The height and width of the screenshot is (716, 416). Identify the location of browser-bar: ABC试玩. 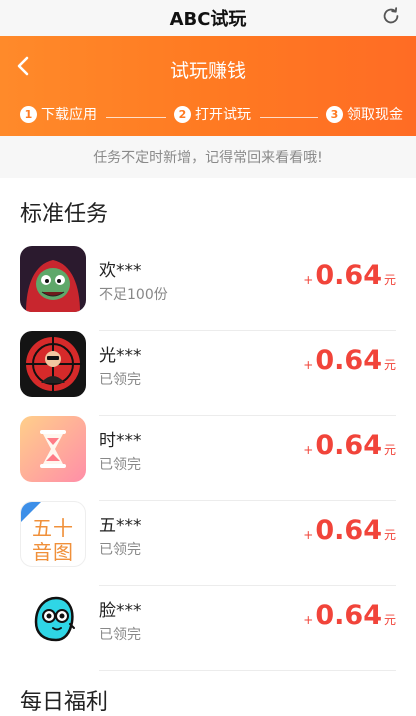
(208, 18).